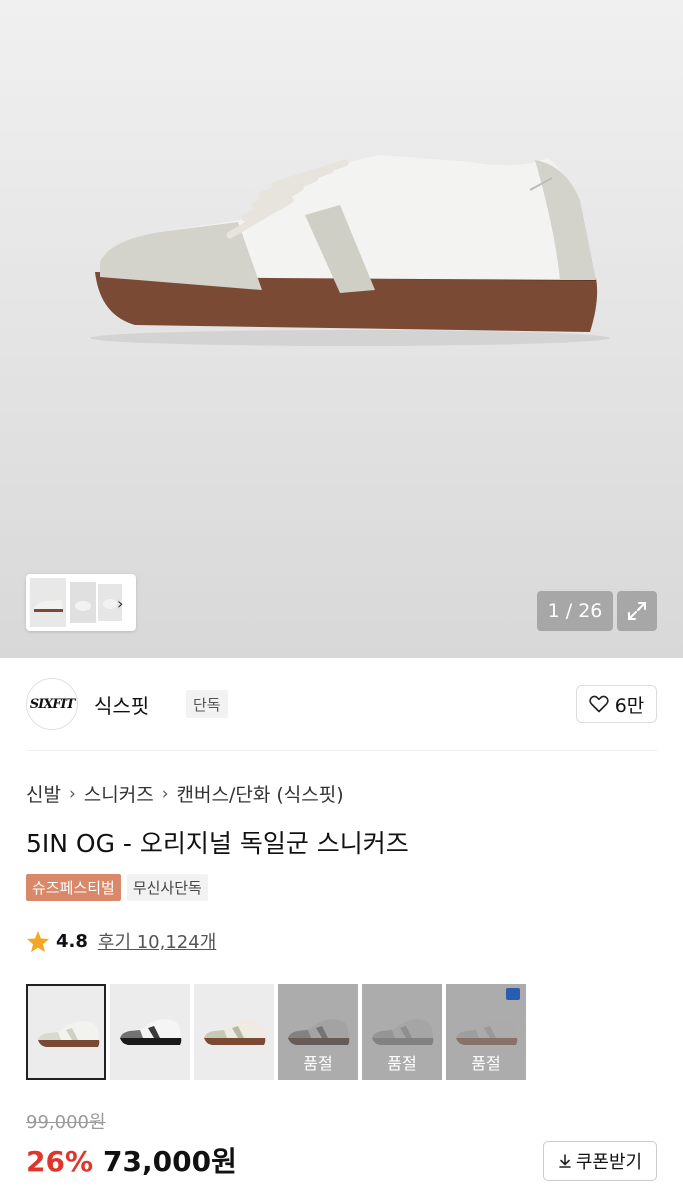 This screenshot has height=1200, width=683. I want to click on like-button: 6만, so click(616, 704).